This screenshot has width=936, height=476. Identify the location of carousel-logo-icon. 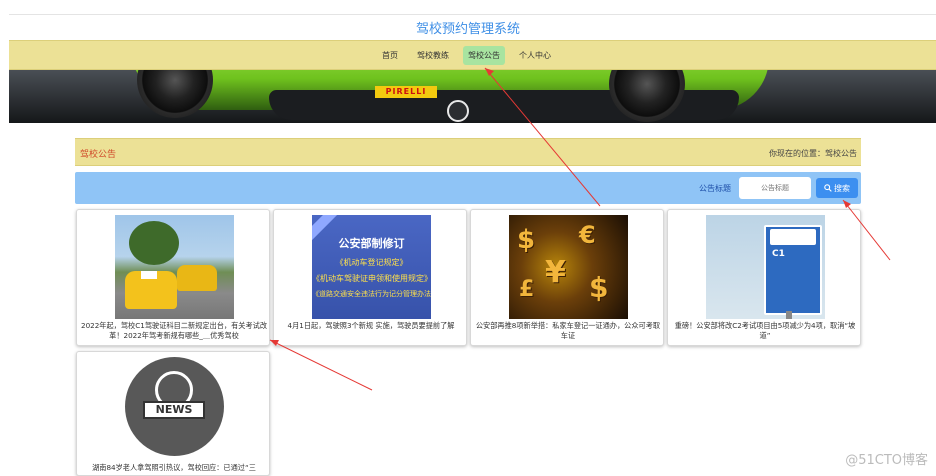
(458, 111).